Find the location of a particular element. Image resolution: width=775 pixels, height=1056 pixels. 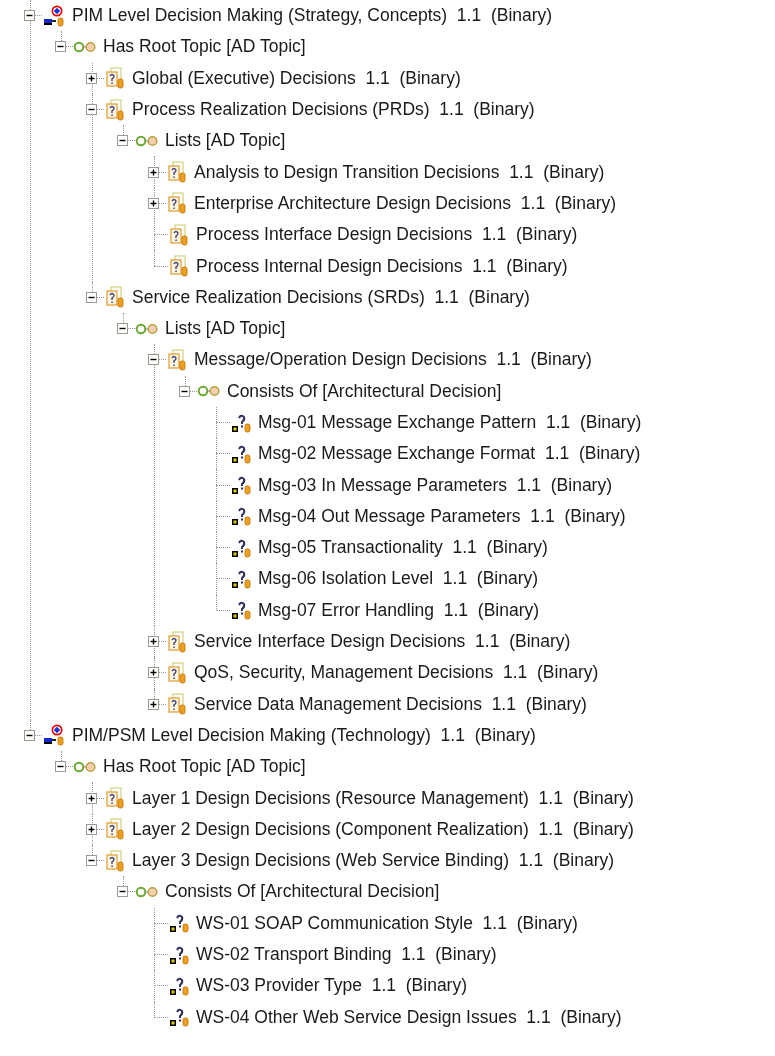

tree-item: Layer 3 Design Decisions (Web Service Binding) 1.1 (Binary) is located at coordinates (373, 861).